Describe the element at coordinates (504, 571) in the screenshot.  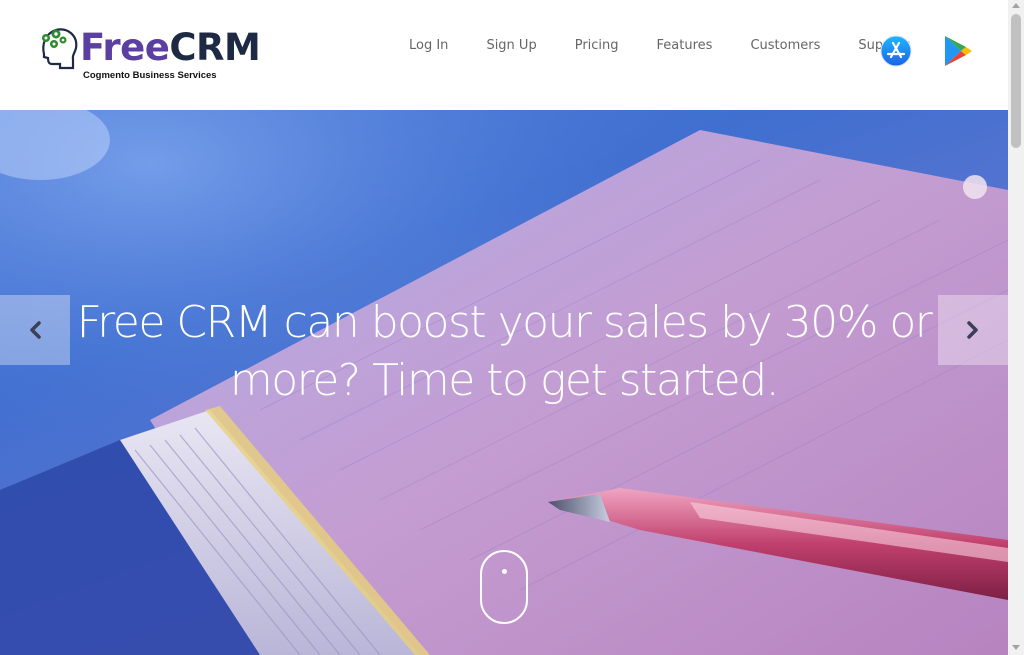
I see `scroll-indicator-dot` at that location.